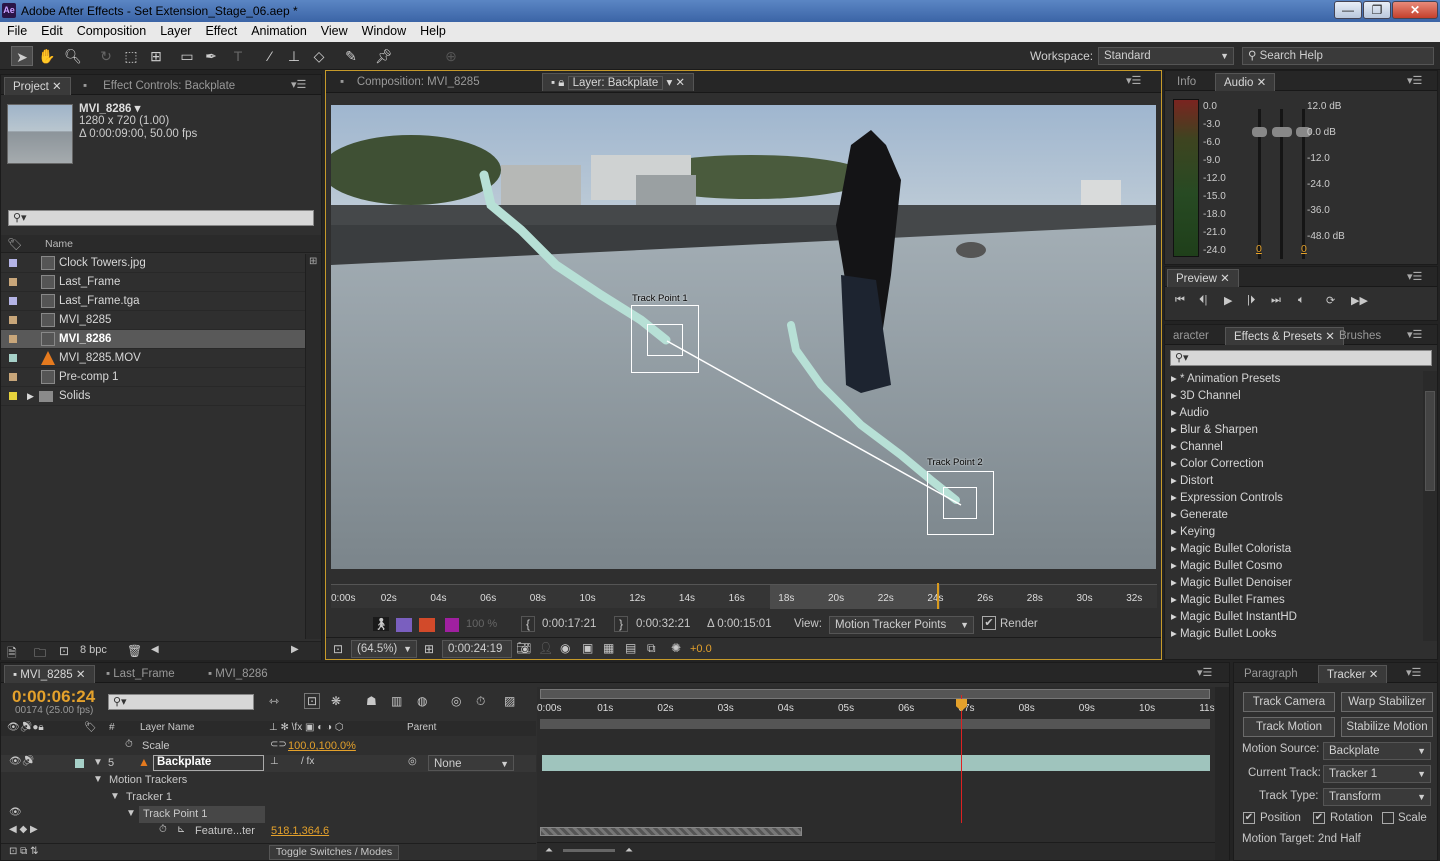 This screenshot has width=1440, height=861. I want to click on layer-duration-bar, so click(876, 763).